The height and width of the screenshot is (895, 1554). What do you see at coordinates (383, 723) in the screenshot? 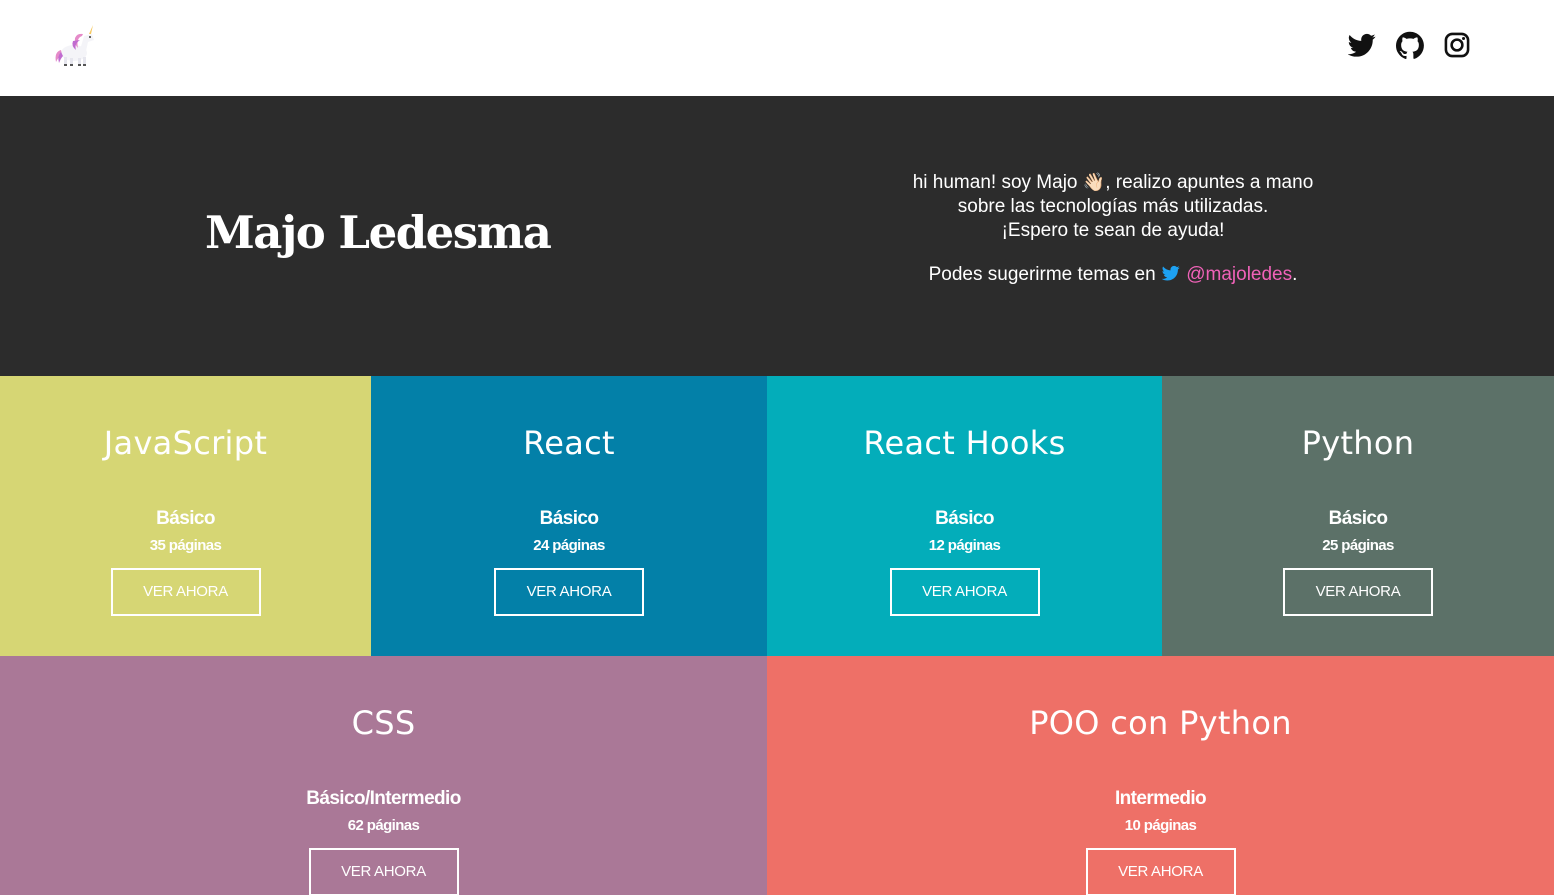
I see `card-title: CSS` at bounding box center [383, 723].